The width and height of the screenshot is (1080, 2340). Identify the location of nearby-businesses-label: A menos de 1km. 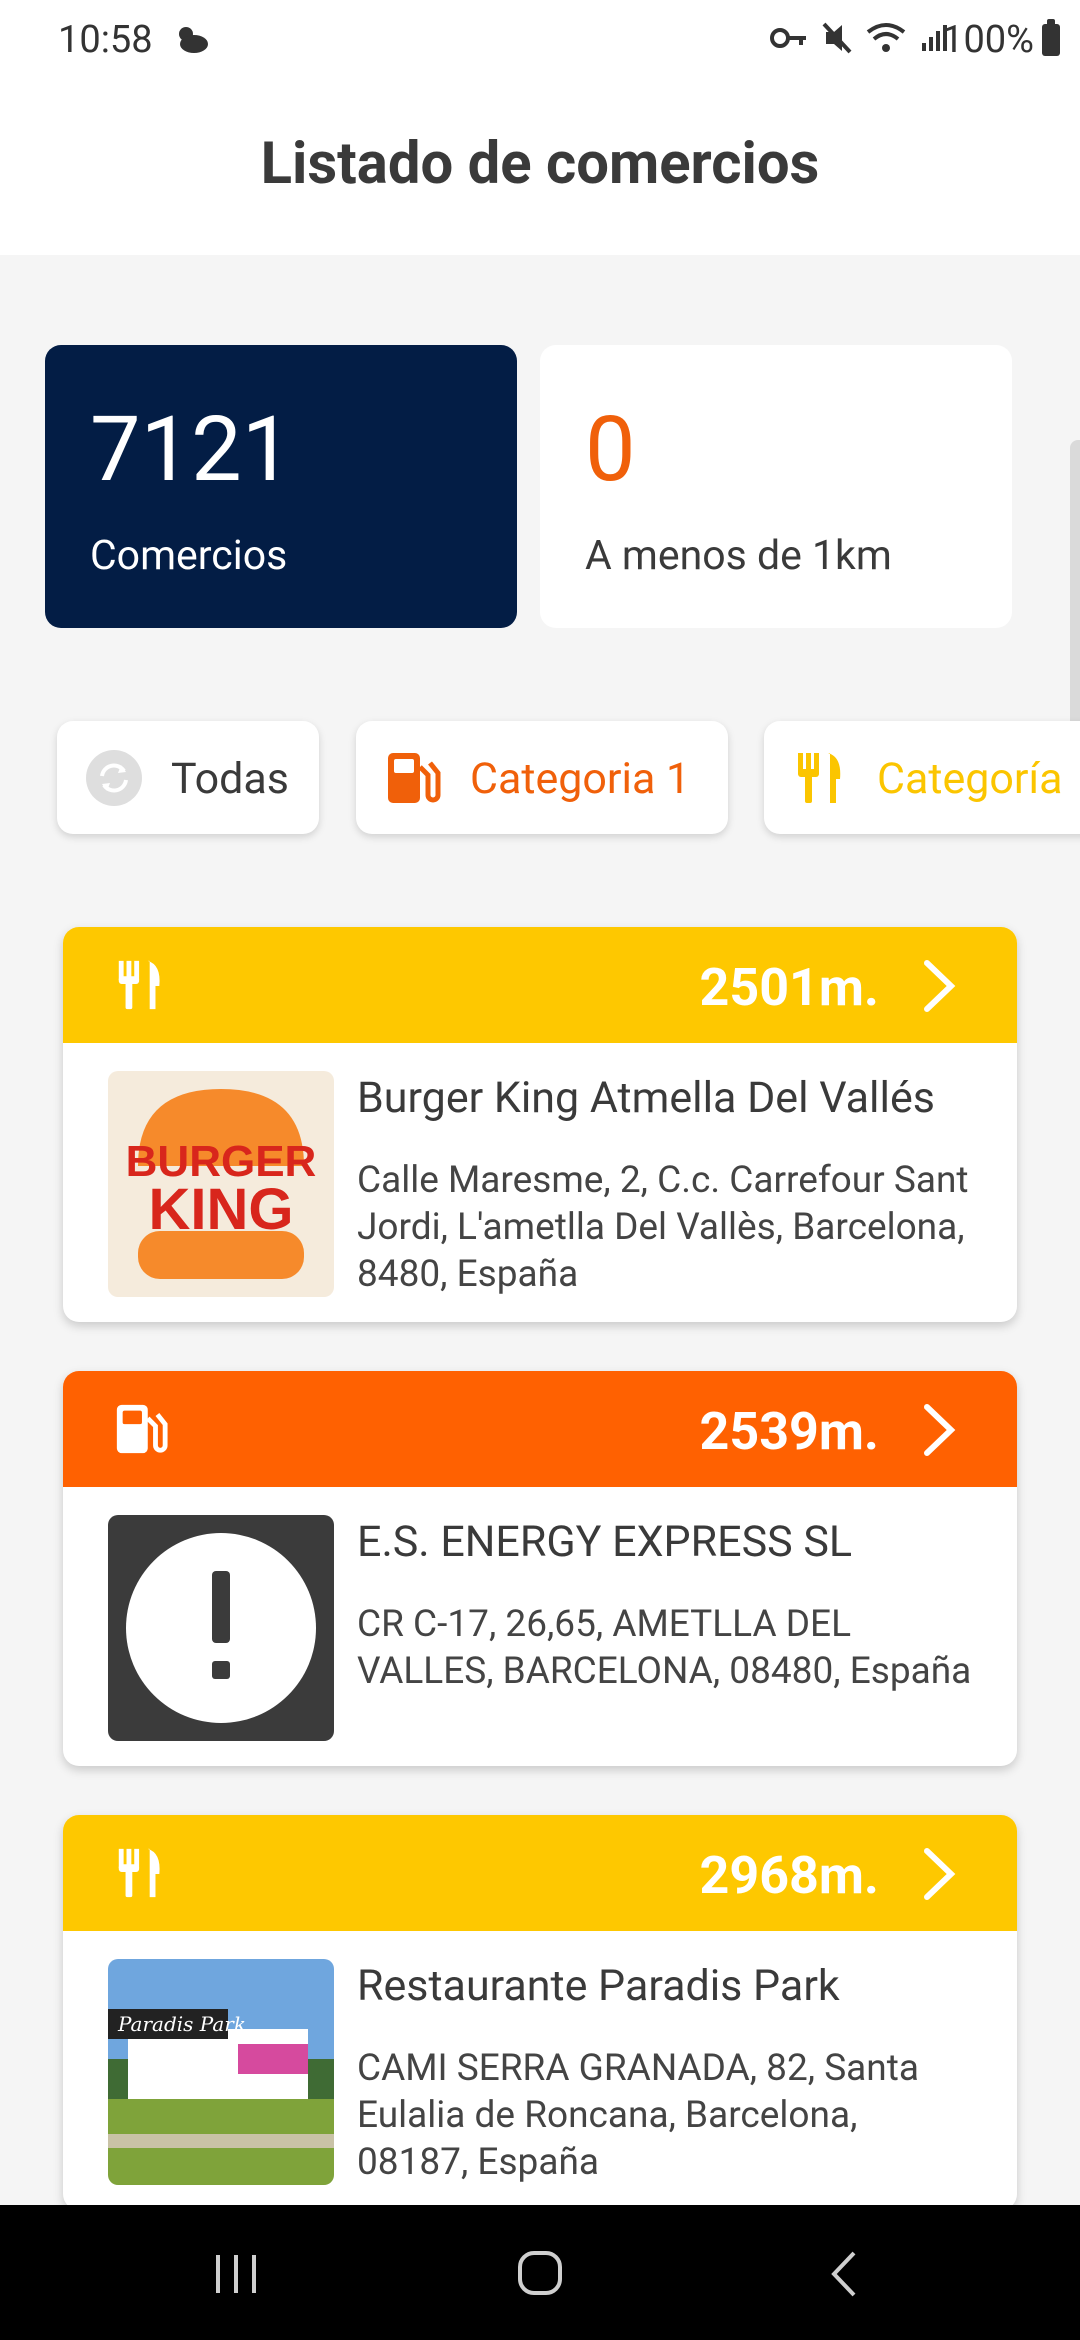
(738, 556).